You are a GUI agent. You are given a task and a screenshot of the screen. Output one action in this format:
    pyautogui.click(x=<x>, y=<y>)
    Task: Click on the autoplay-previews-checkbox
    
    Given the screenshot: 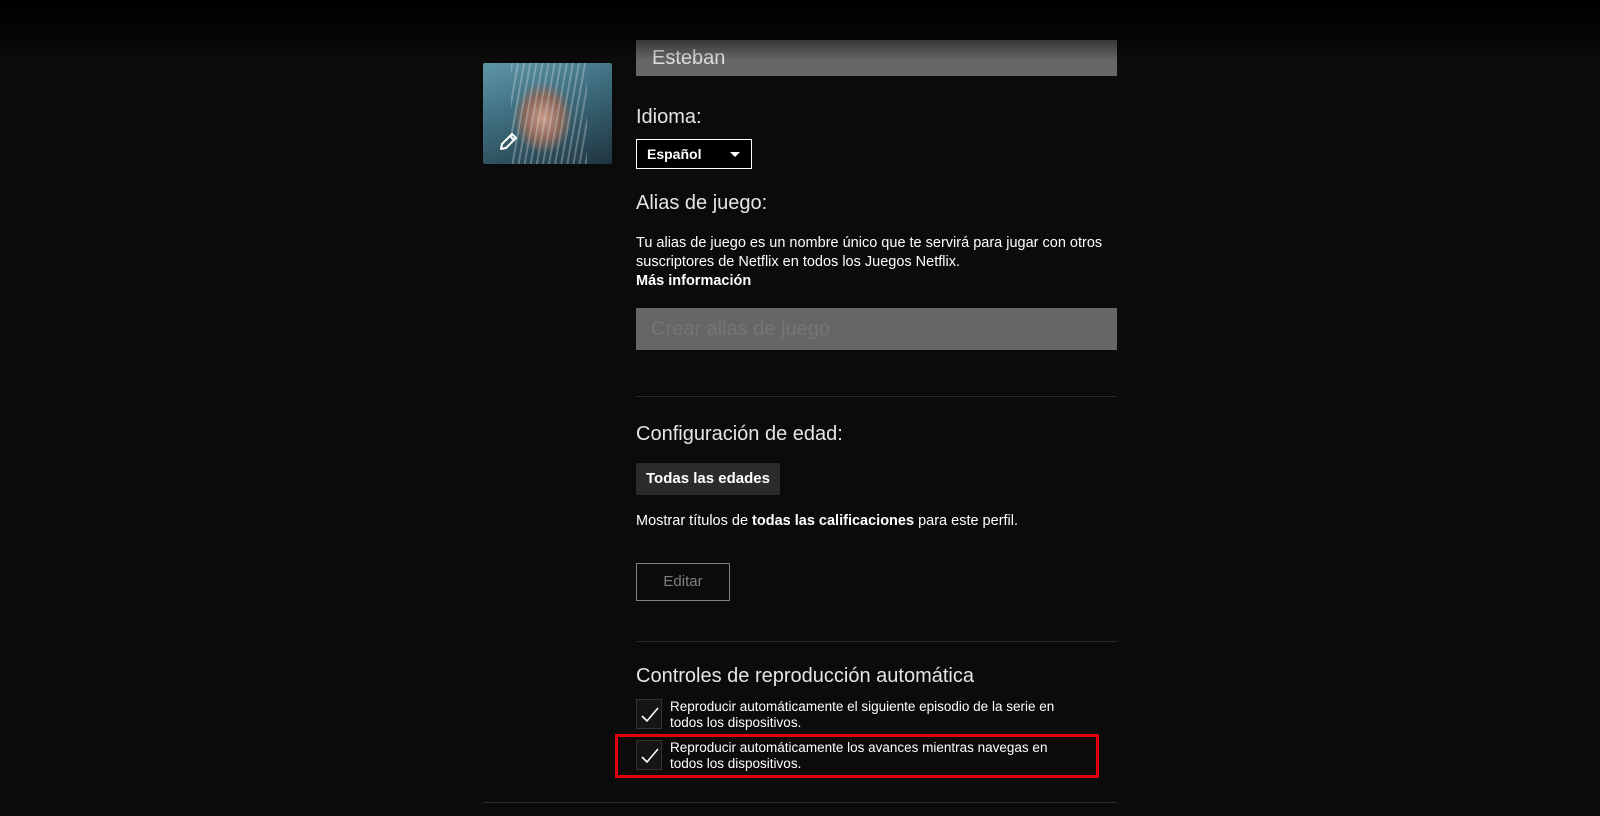 What is the action you would take?
    pyautogui.click(x=649, y=755)
    